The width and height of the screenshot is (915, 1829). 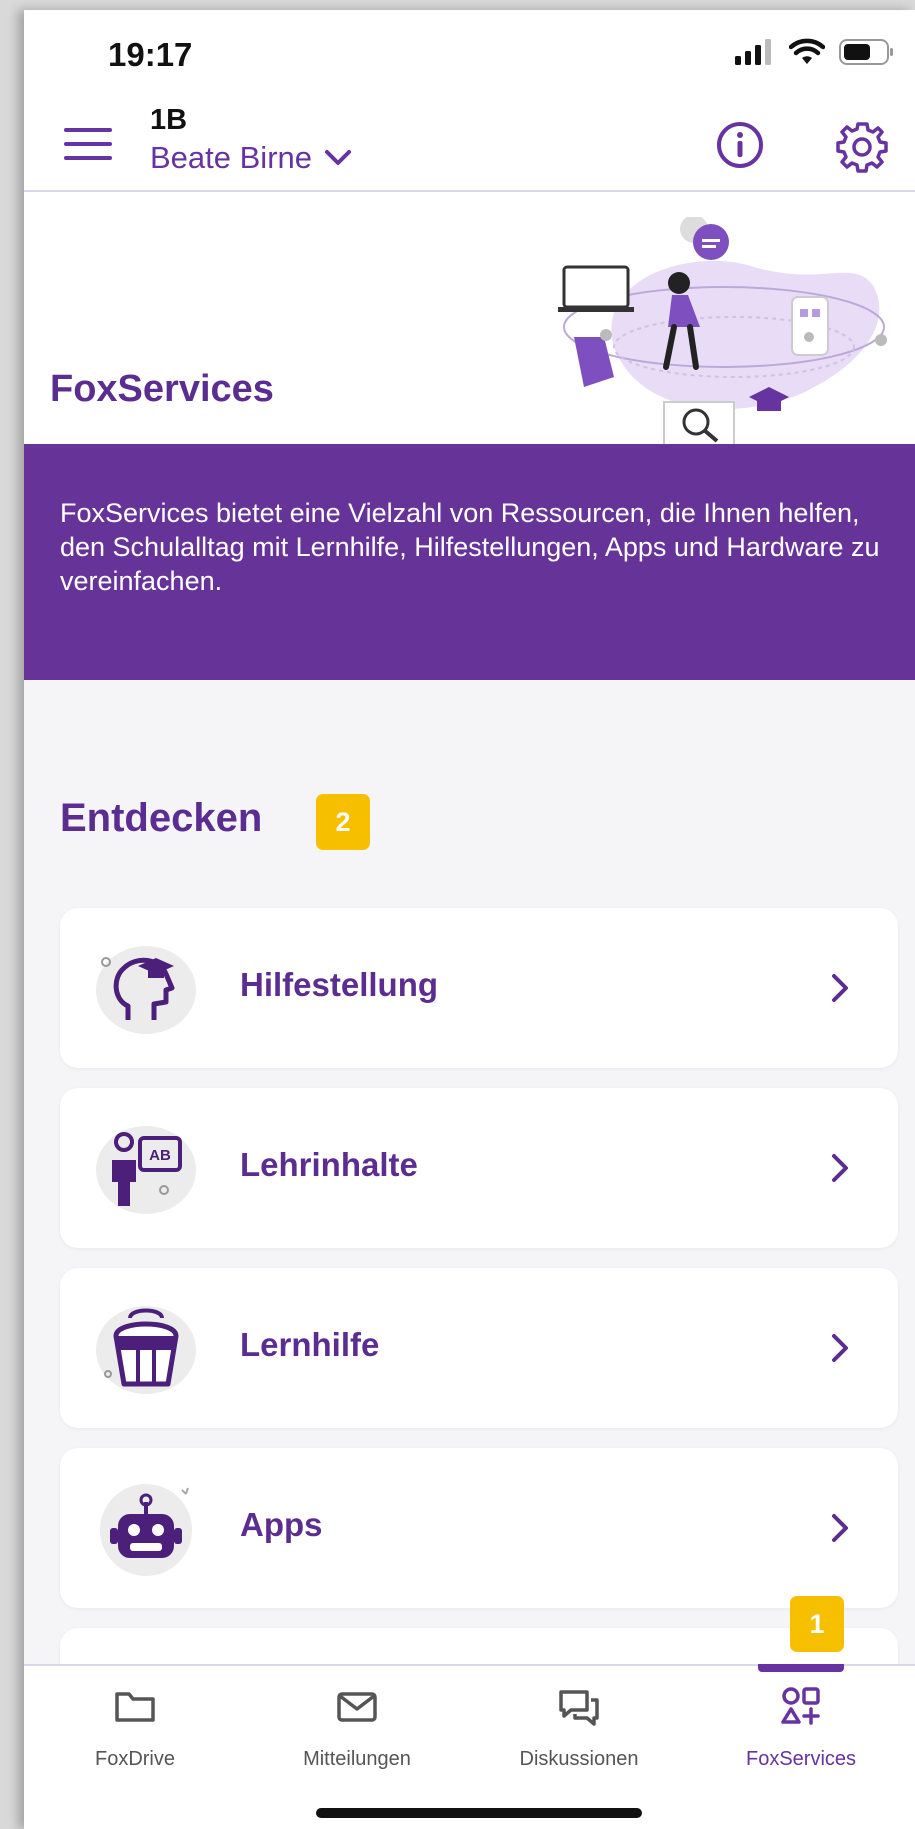 I want to click on step-badge-1: 1, so click(x=817, y=1624).